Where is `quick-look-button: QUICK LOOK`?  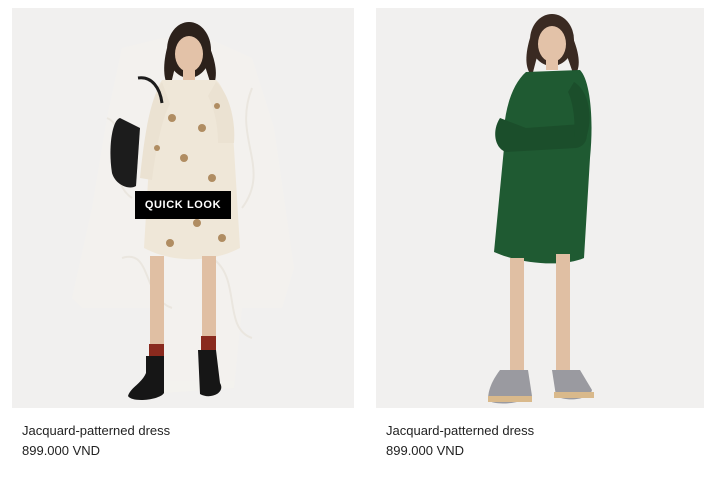
quick-look-button: QUICK LOOK is located at coordinates (183, 205).